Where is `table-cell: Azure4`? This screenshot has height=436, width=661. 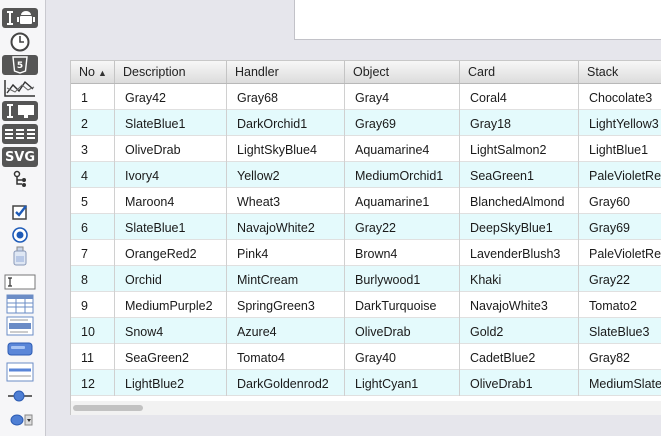
table-cell: Azure4 is located at coordinates (286, 331).